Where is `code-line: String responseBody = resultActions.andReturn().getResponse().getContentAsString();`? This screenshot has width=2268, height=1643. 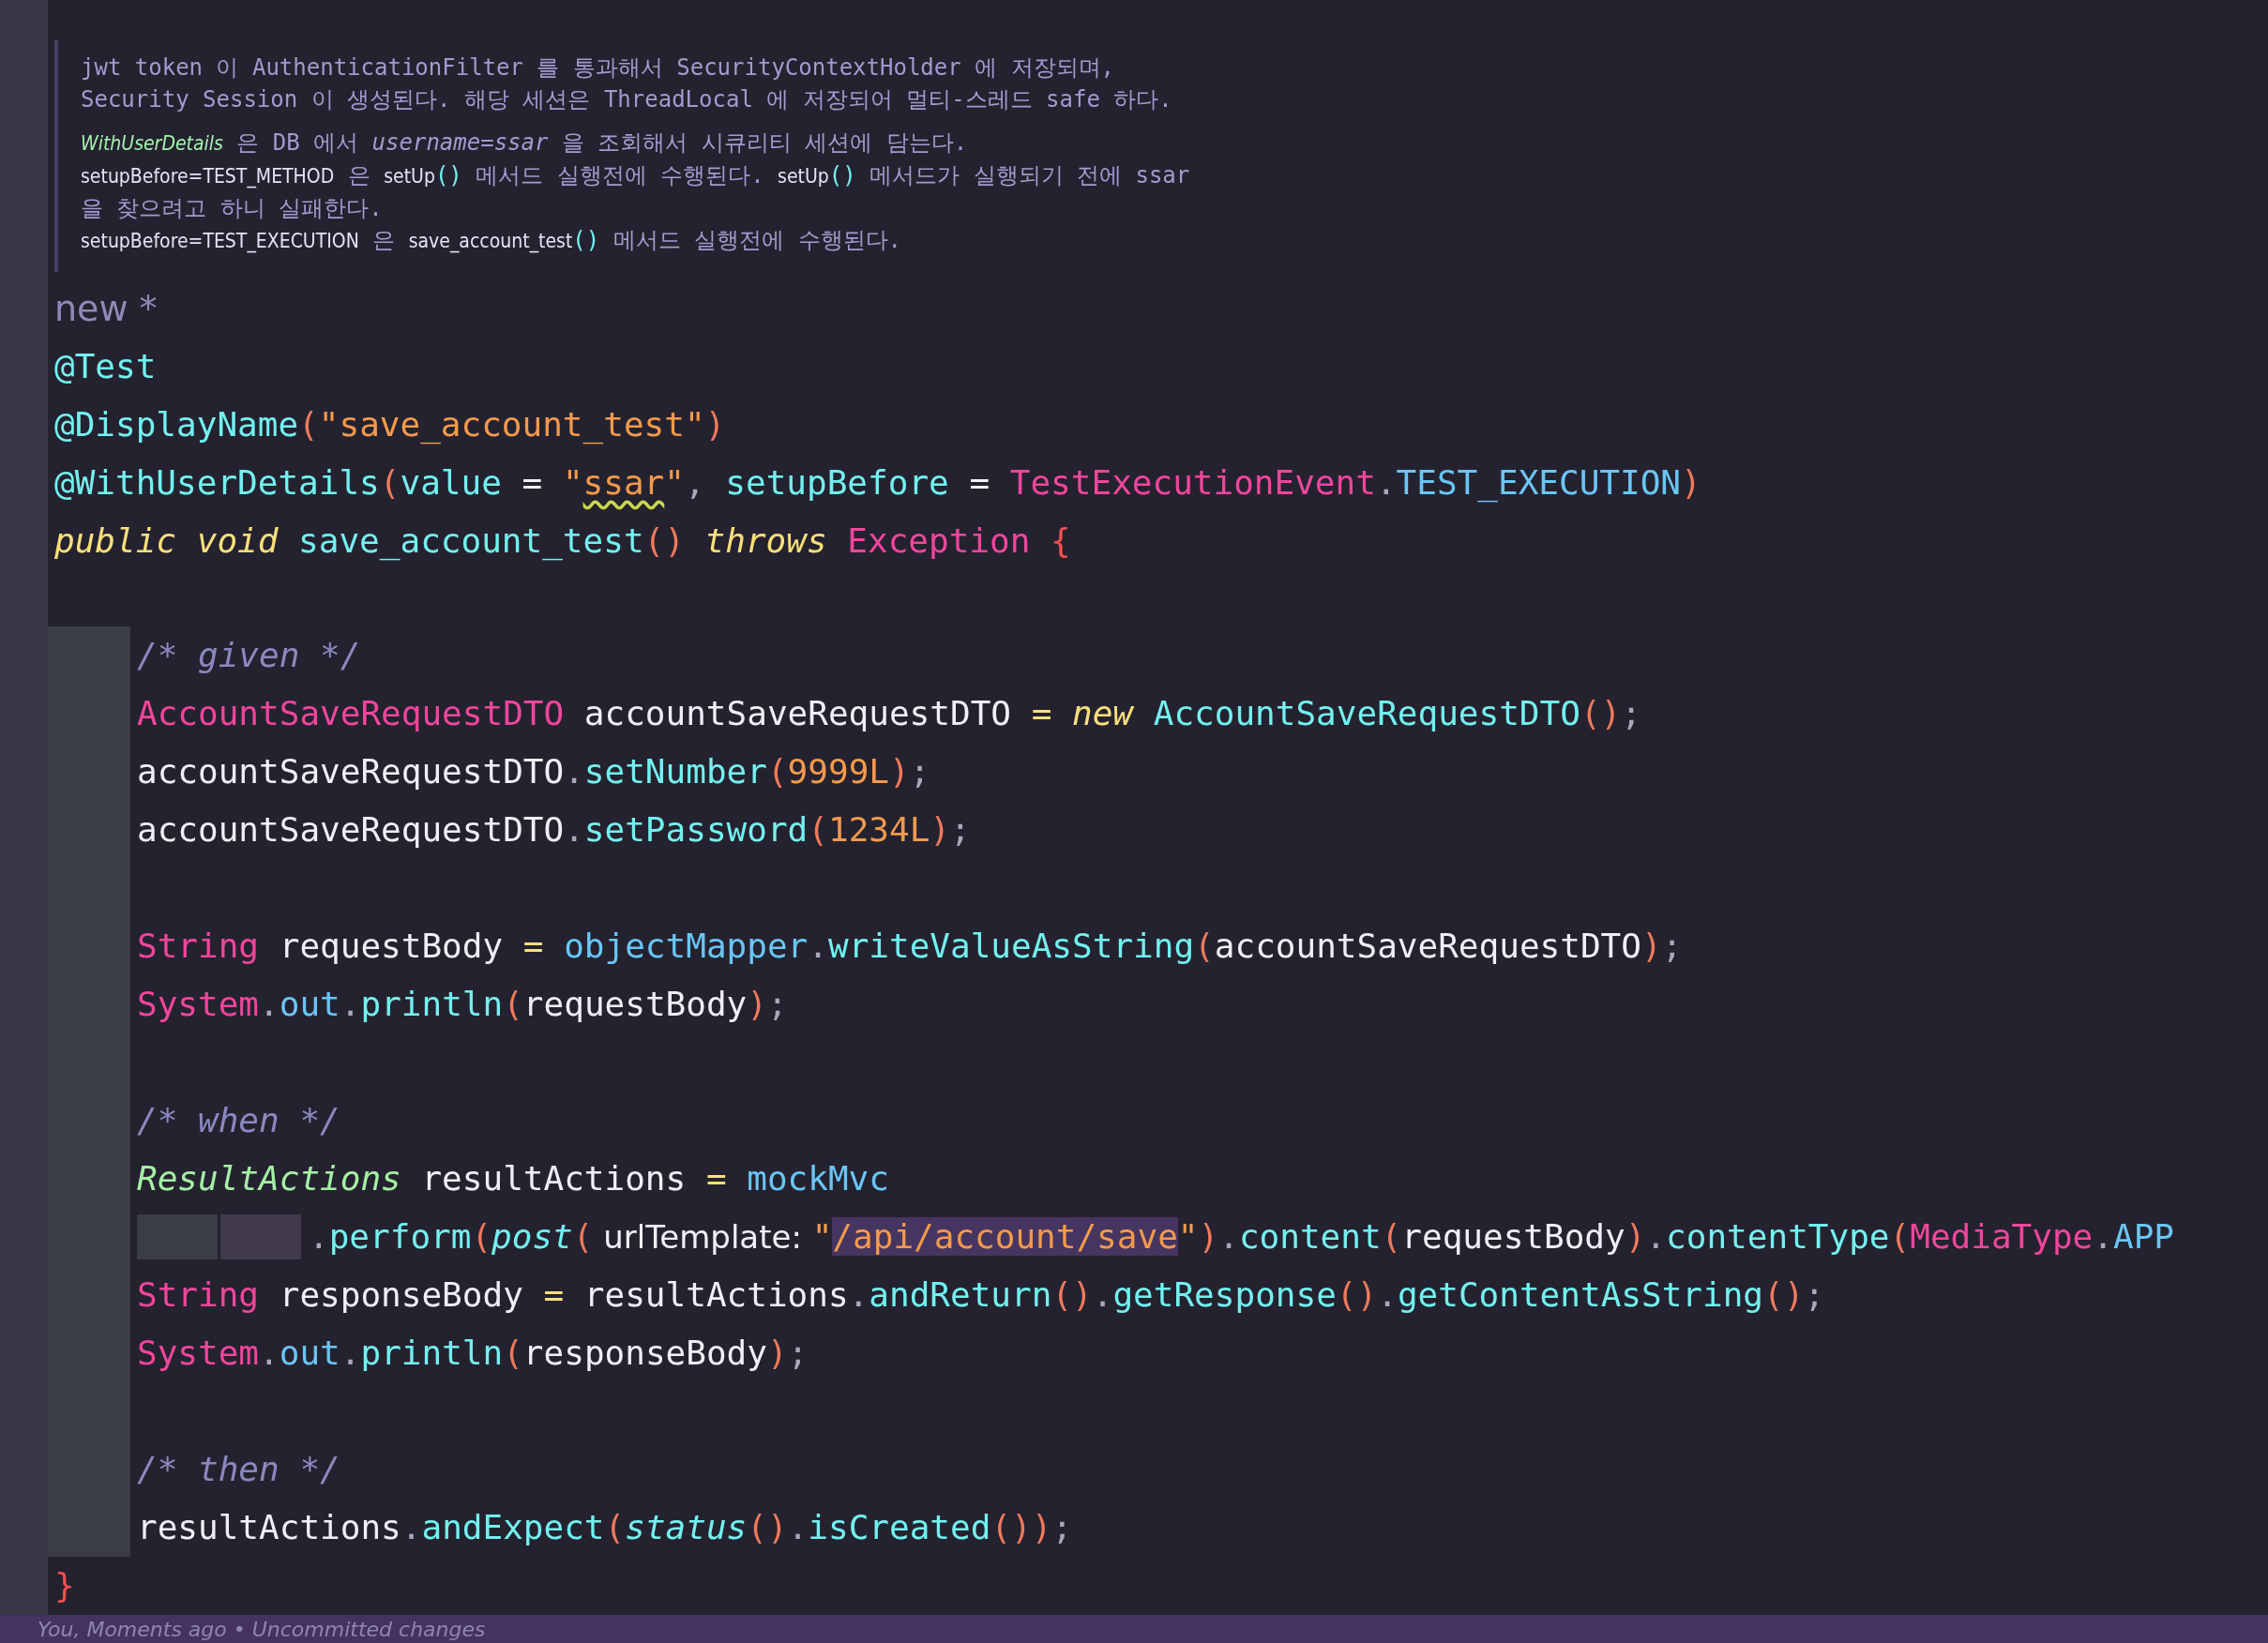 code-line: String responseBody = resultActions.andReturn().getResponse().getContentAsString(); is located at coordinates (981, 1295).